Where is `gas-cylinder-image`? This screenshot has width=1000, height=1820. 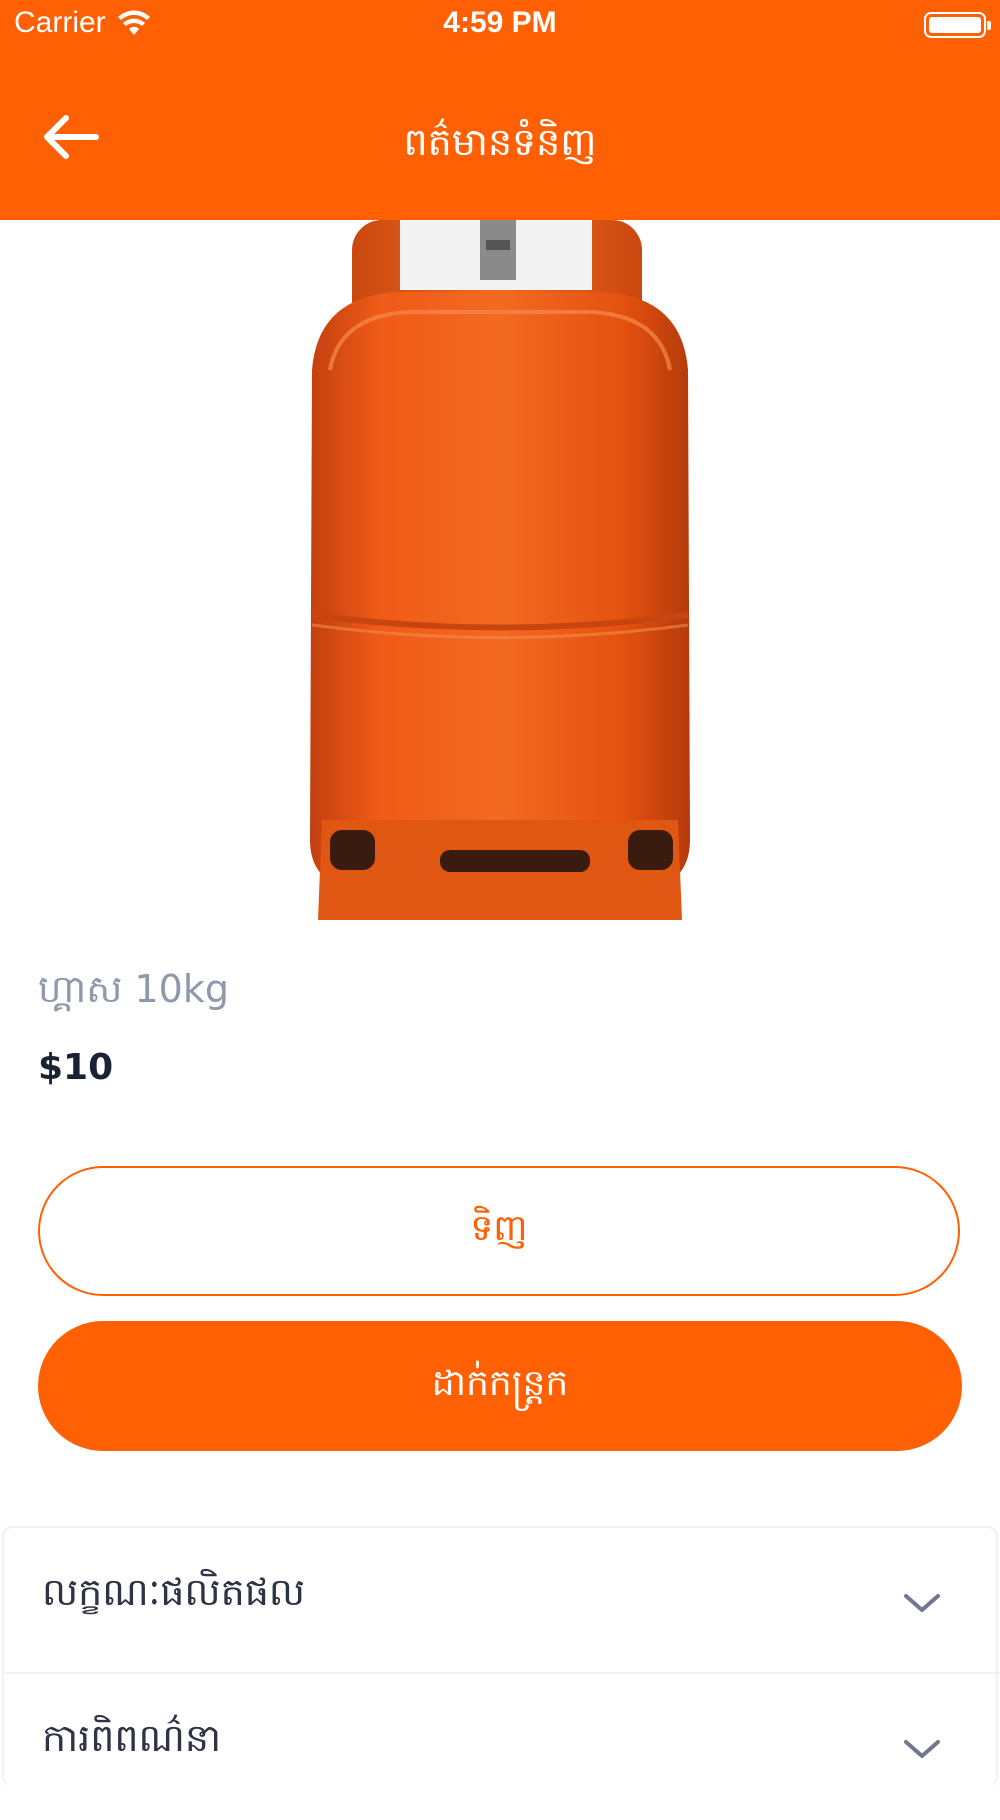
gas-cylinder-image is located at coordinates (500, 570).